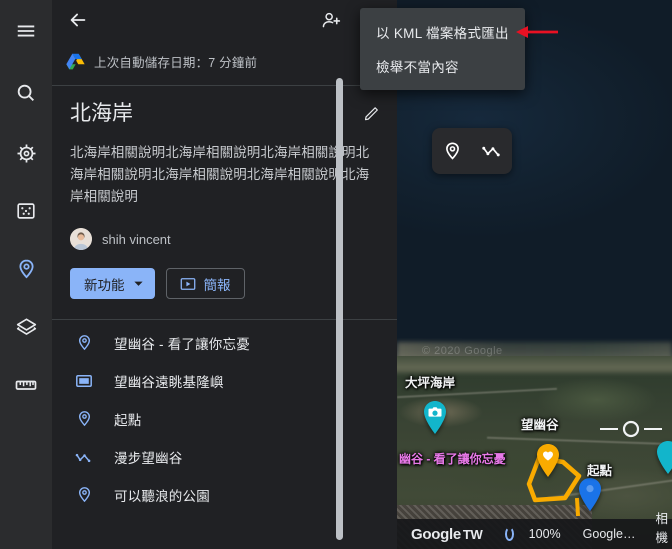 This screenshot has width=672, height=549. What do you see at coordinates (663, 458) in the screenshot?
I see `teal-pin` at bounding box center [663, 458].